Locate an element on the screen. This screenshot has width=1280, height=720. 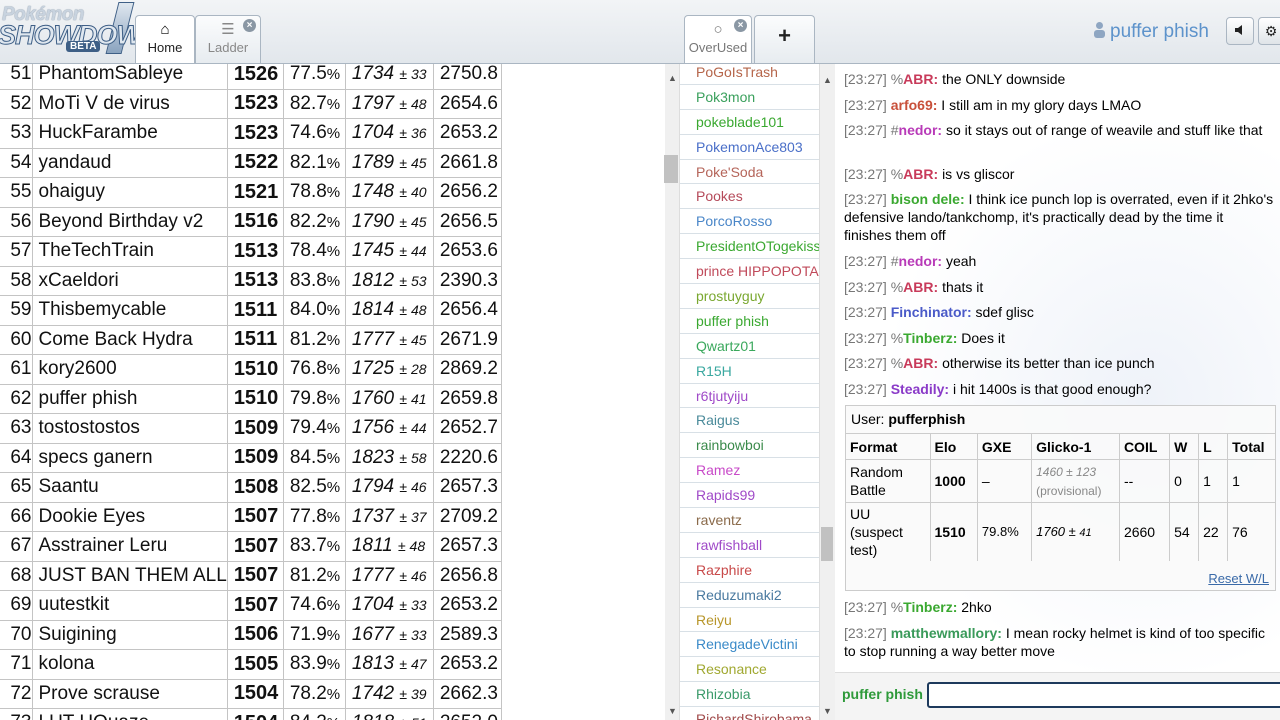
player-name-cell: Prove scrause is located at coordinates (129, 693).